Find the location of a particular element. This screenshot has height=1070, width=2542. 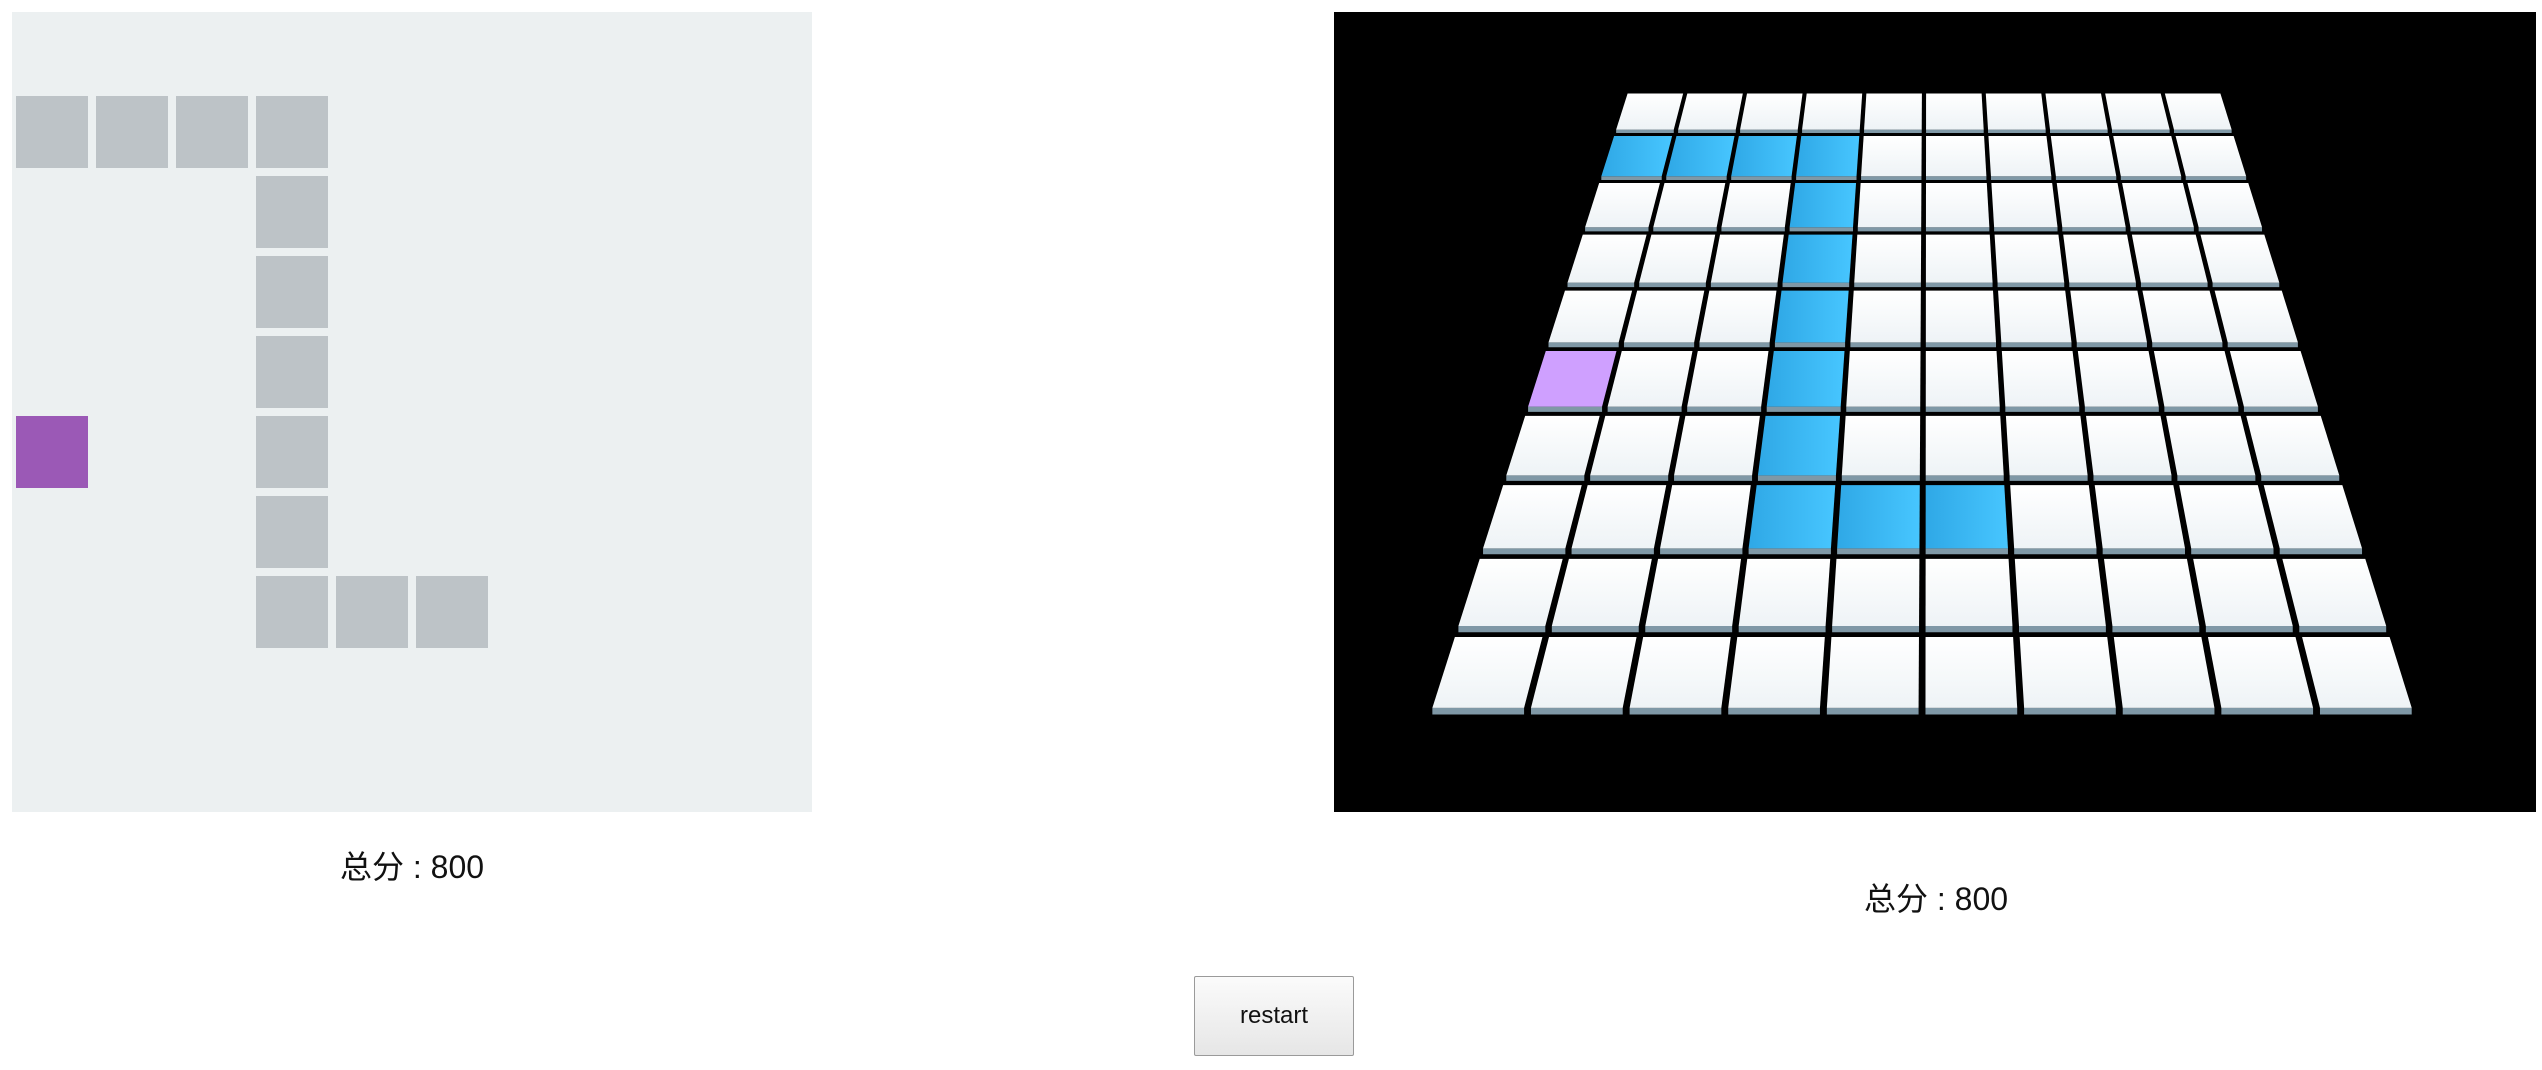

score-label-3d: 总分 : 800 is located at coordinates (1936, 899).